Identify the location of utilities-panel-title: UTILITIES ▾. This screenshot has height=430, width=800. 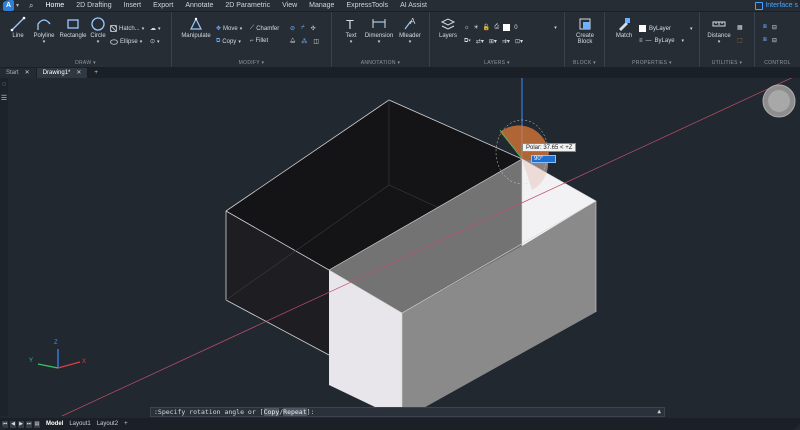
(727, 63).